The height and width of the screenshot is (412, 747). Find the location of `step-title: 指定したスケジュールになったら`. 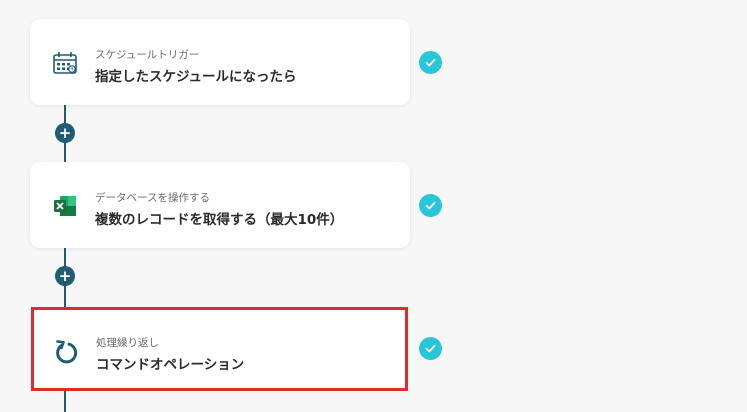

step-title: 指定したスケジュールになったら is located at coordinates (196, 77).